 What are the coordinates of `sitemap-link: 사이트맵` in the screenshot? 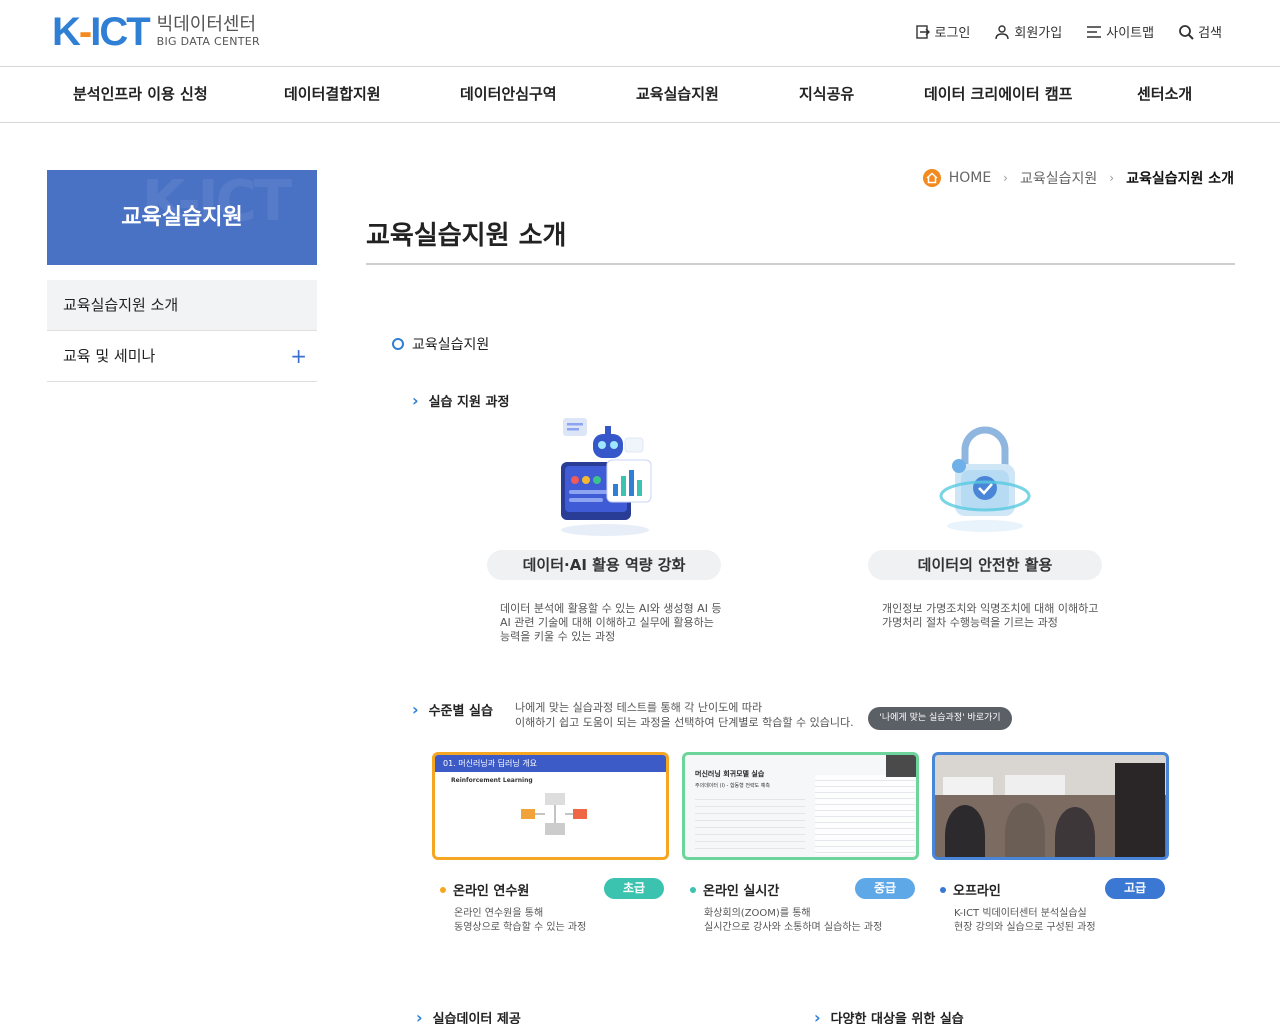 It's located at (1120, 31).